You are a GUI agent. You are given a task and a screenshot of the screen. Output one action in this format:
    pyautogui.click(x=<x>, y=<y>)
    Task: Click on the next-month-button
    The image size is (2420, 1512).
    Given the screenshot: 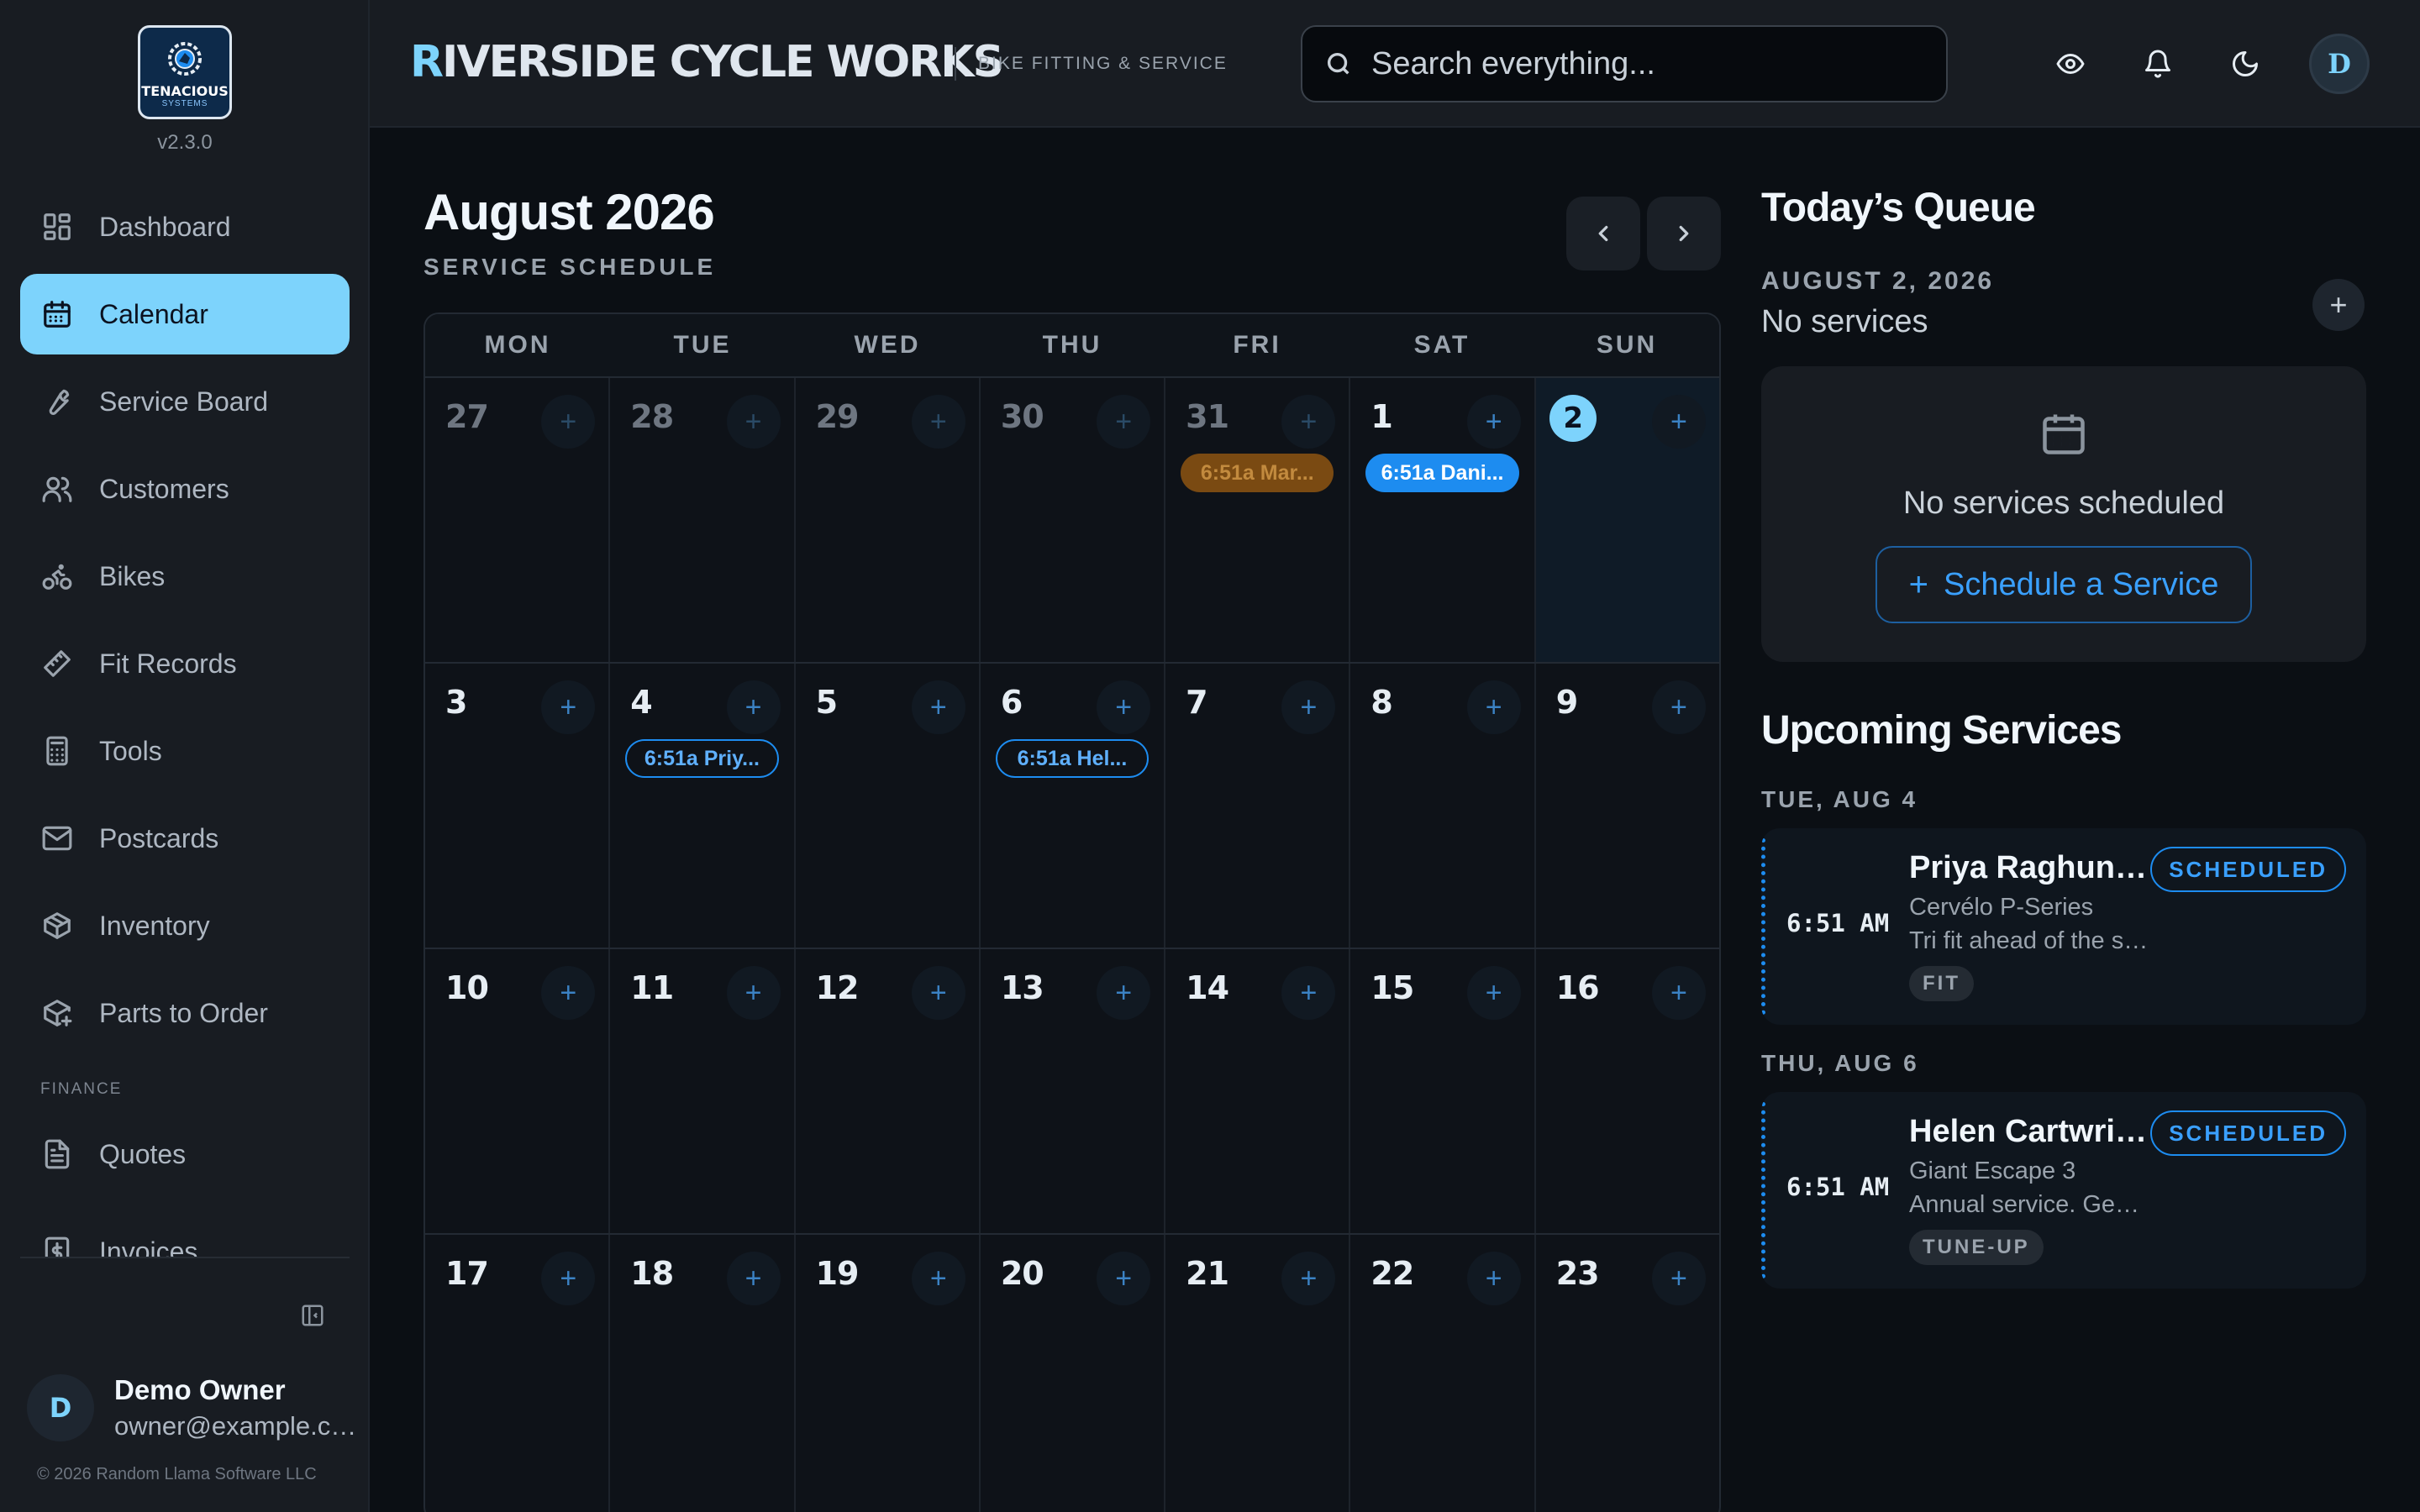 What is the action you would take?
    pyautogui.click(x=1684, y=233)
    